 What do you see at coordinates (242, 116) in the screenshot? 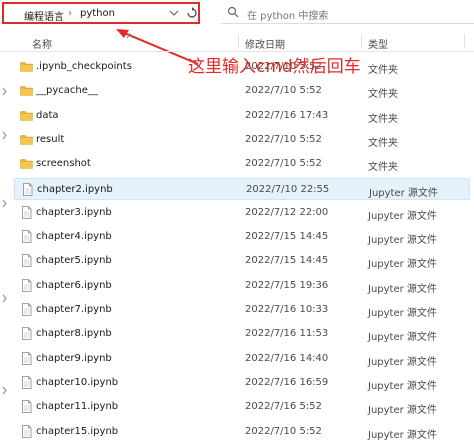
I see `file-row: data 2022/7/16 17:43 文件夹` at bounding box center [242, 116].